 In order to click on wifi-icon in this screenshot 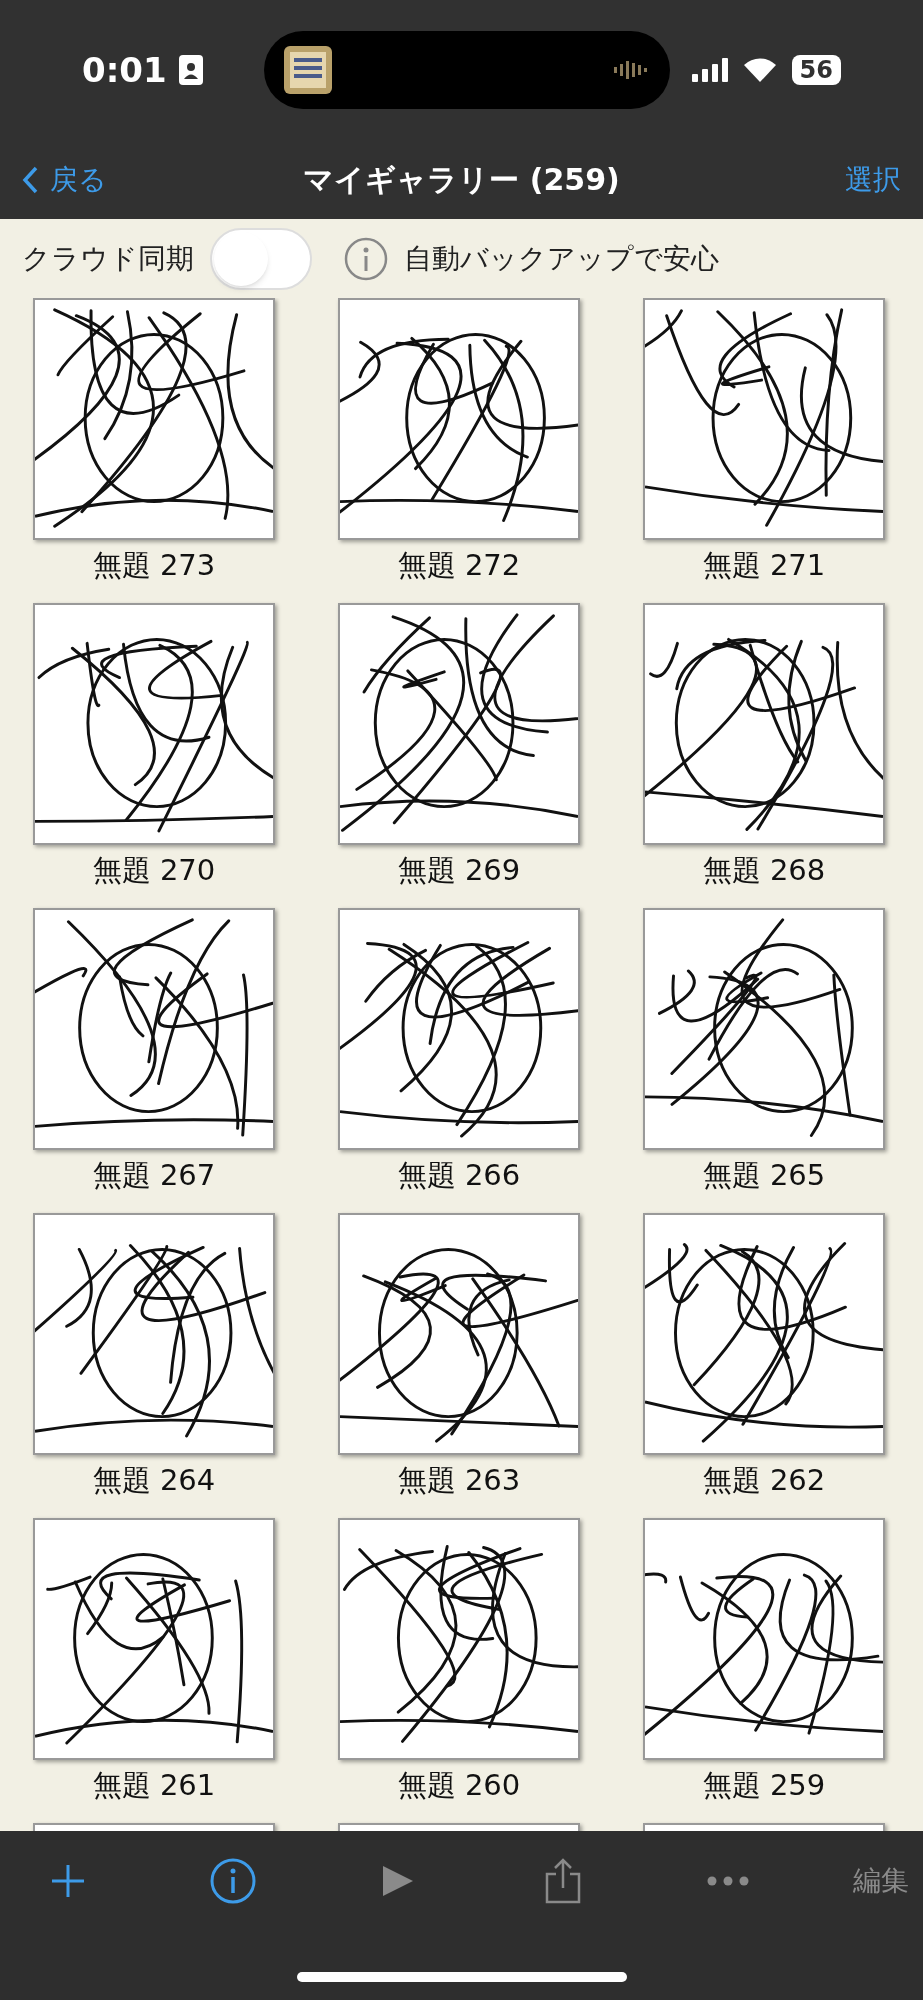, I will do `click(759, 70)`.